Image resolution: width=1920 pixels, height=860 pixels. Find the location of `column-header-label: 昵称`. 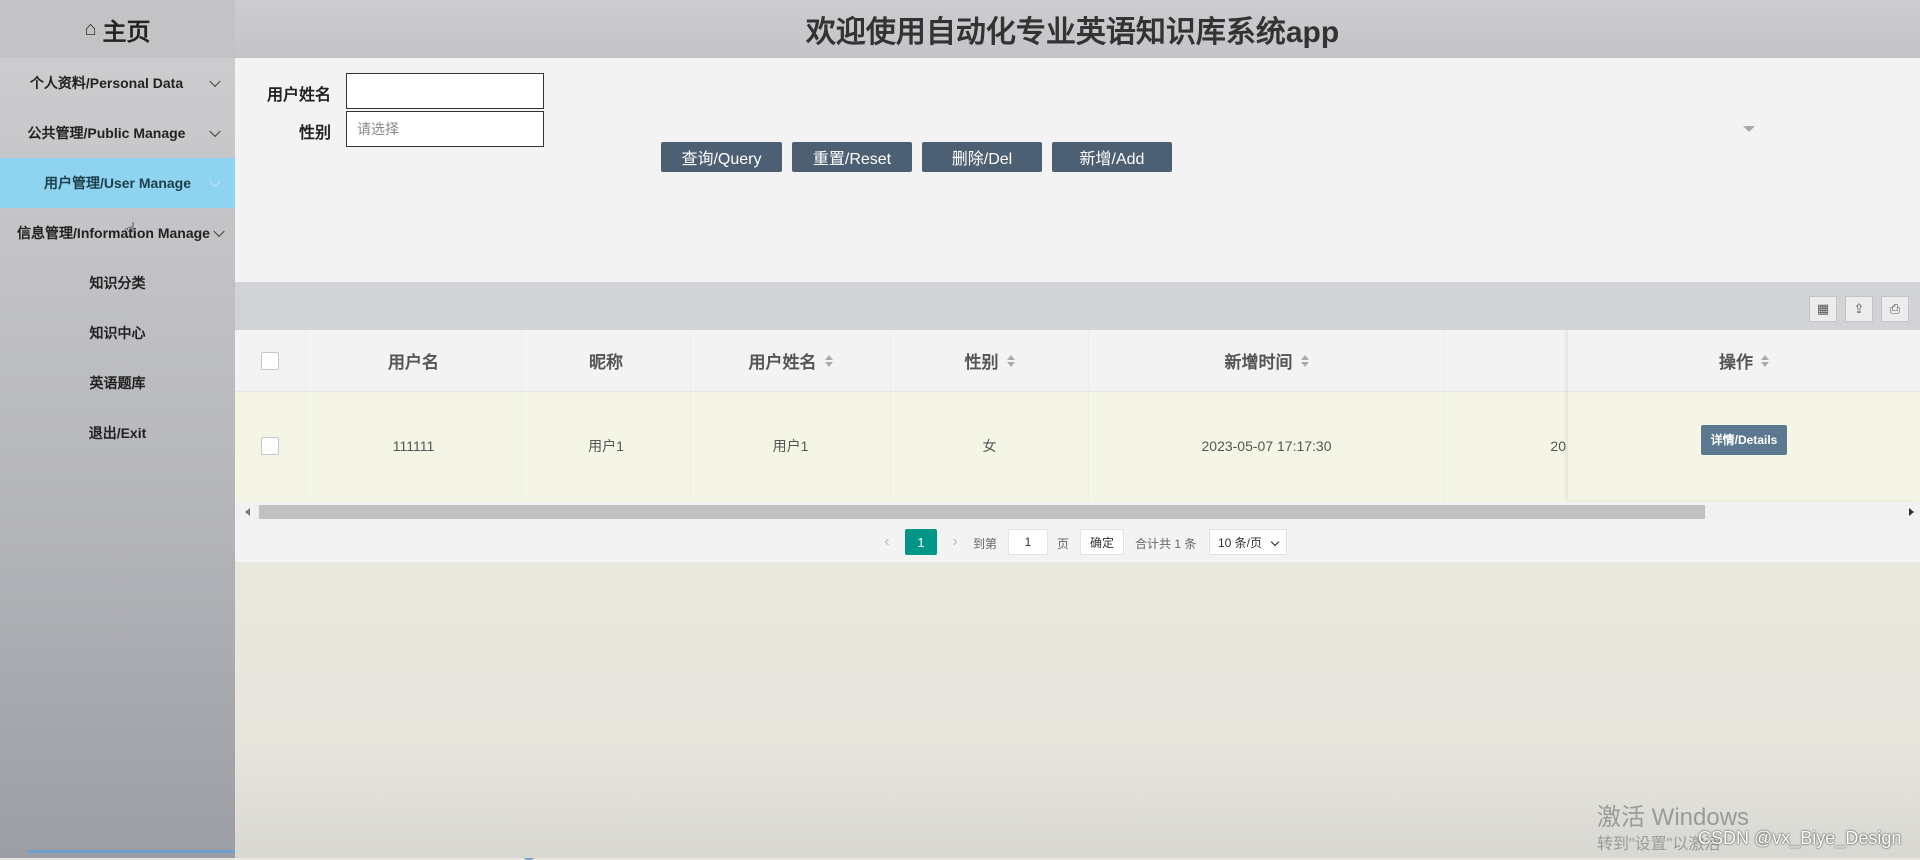

column-header-label: 昵称 is located at coordinates (606, 362).